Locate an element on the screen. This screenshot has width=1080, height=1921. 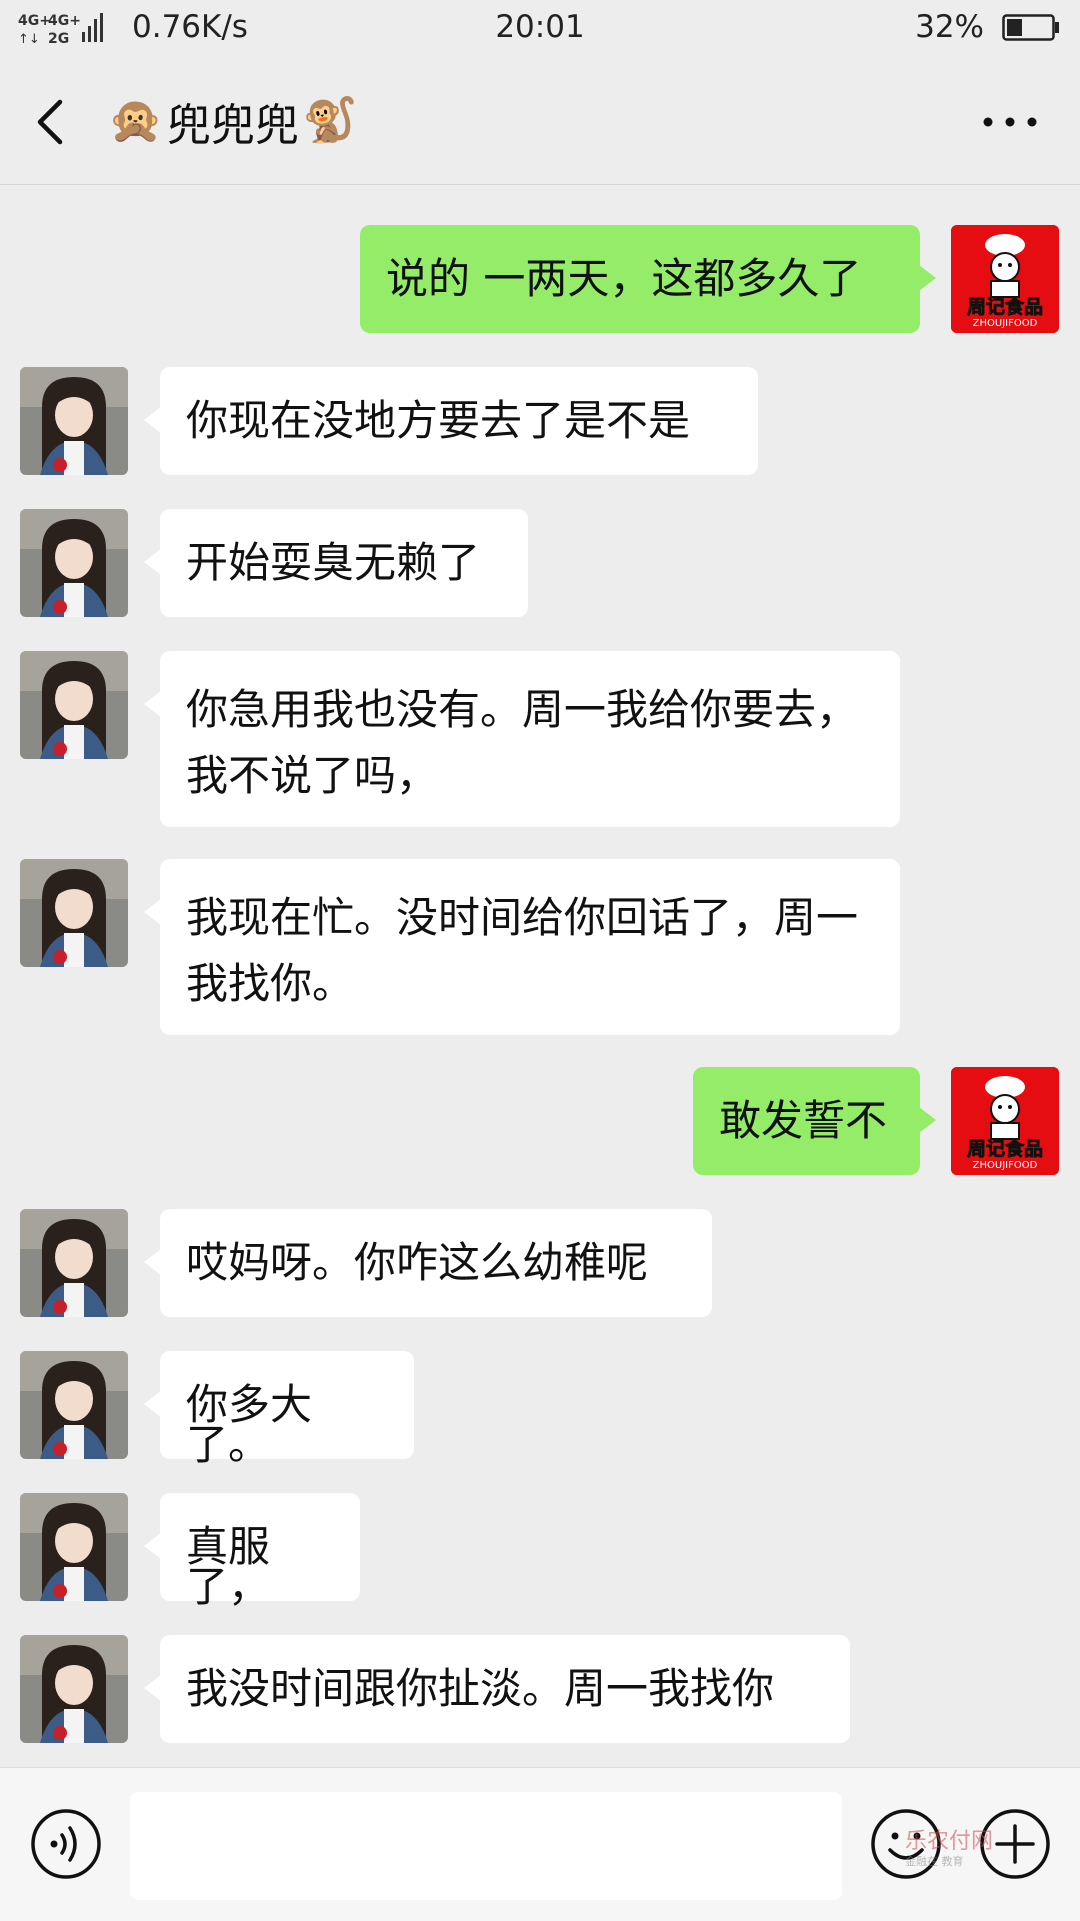
message-input is located at coordinates (486, 1846).